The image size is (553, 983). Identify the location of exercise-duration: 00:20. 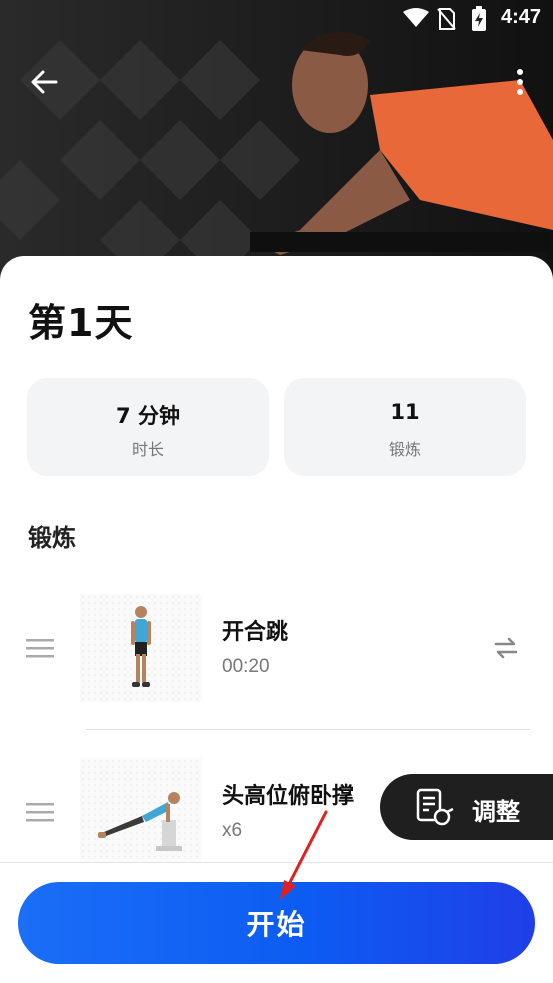
(246, 666).